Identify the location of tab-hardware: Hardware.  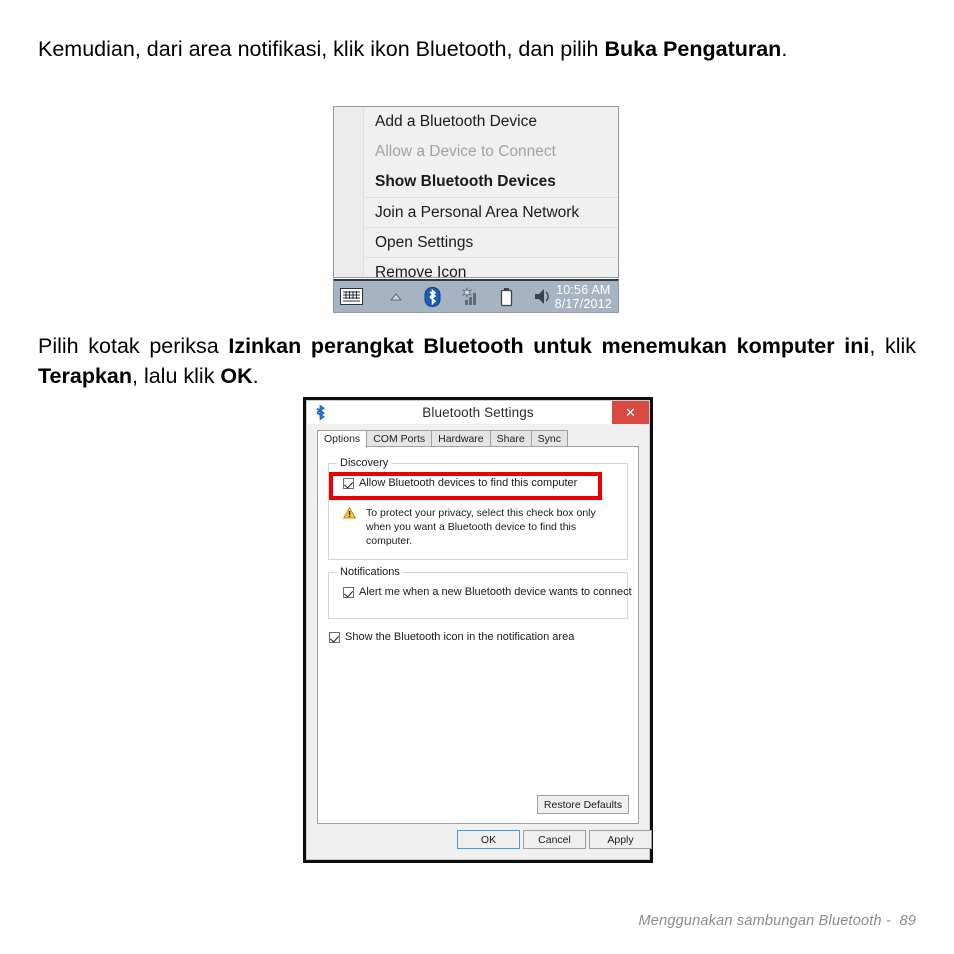
(461, 438).